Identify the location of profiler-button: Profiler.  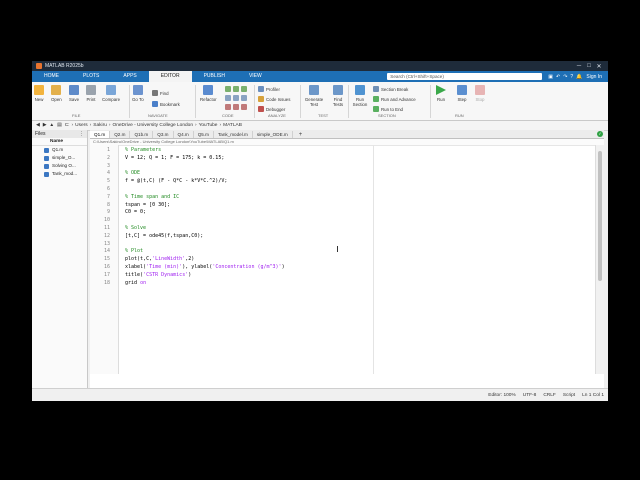
(269, 89).